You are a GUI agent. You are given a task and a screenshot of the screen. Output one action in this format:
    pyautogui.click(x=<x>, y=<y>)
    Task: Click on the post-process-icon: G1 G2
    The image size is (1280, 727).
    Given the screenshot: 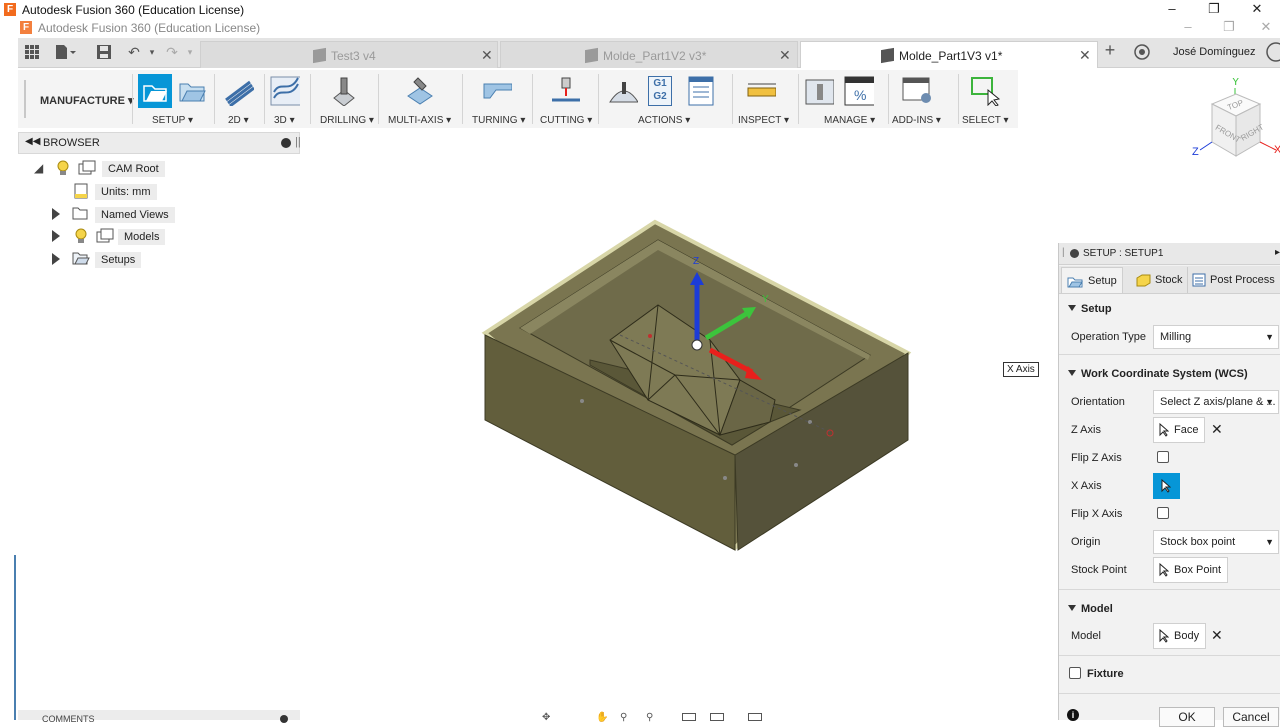 What is the action you would take?
    pyautogui.click(x=660, y=91)
    